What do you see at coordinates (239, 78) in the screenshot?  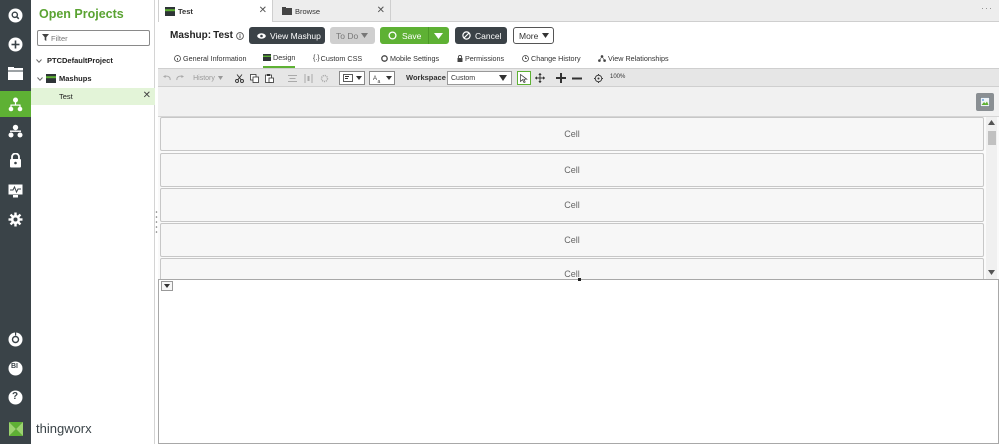 I see `cut-icon` at bounding box center [239, 78].